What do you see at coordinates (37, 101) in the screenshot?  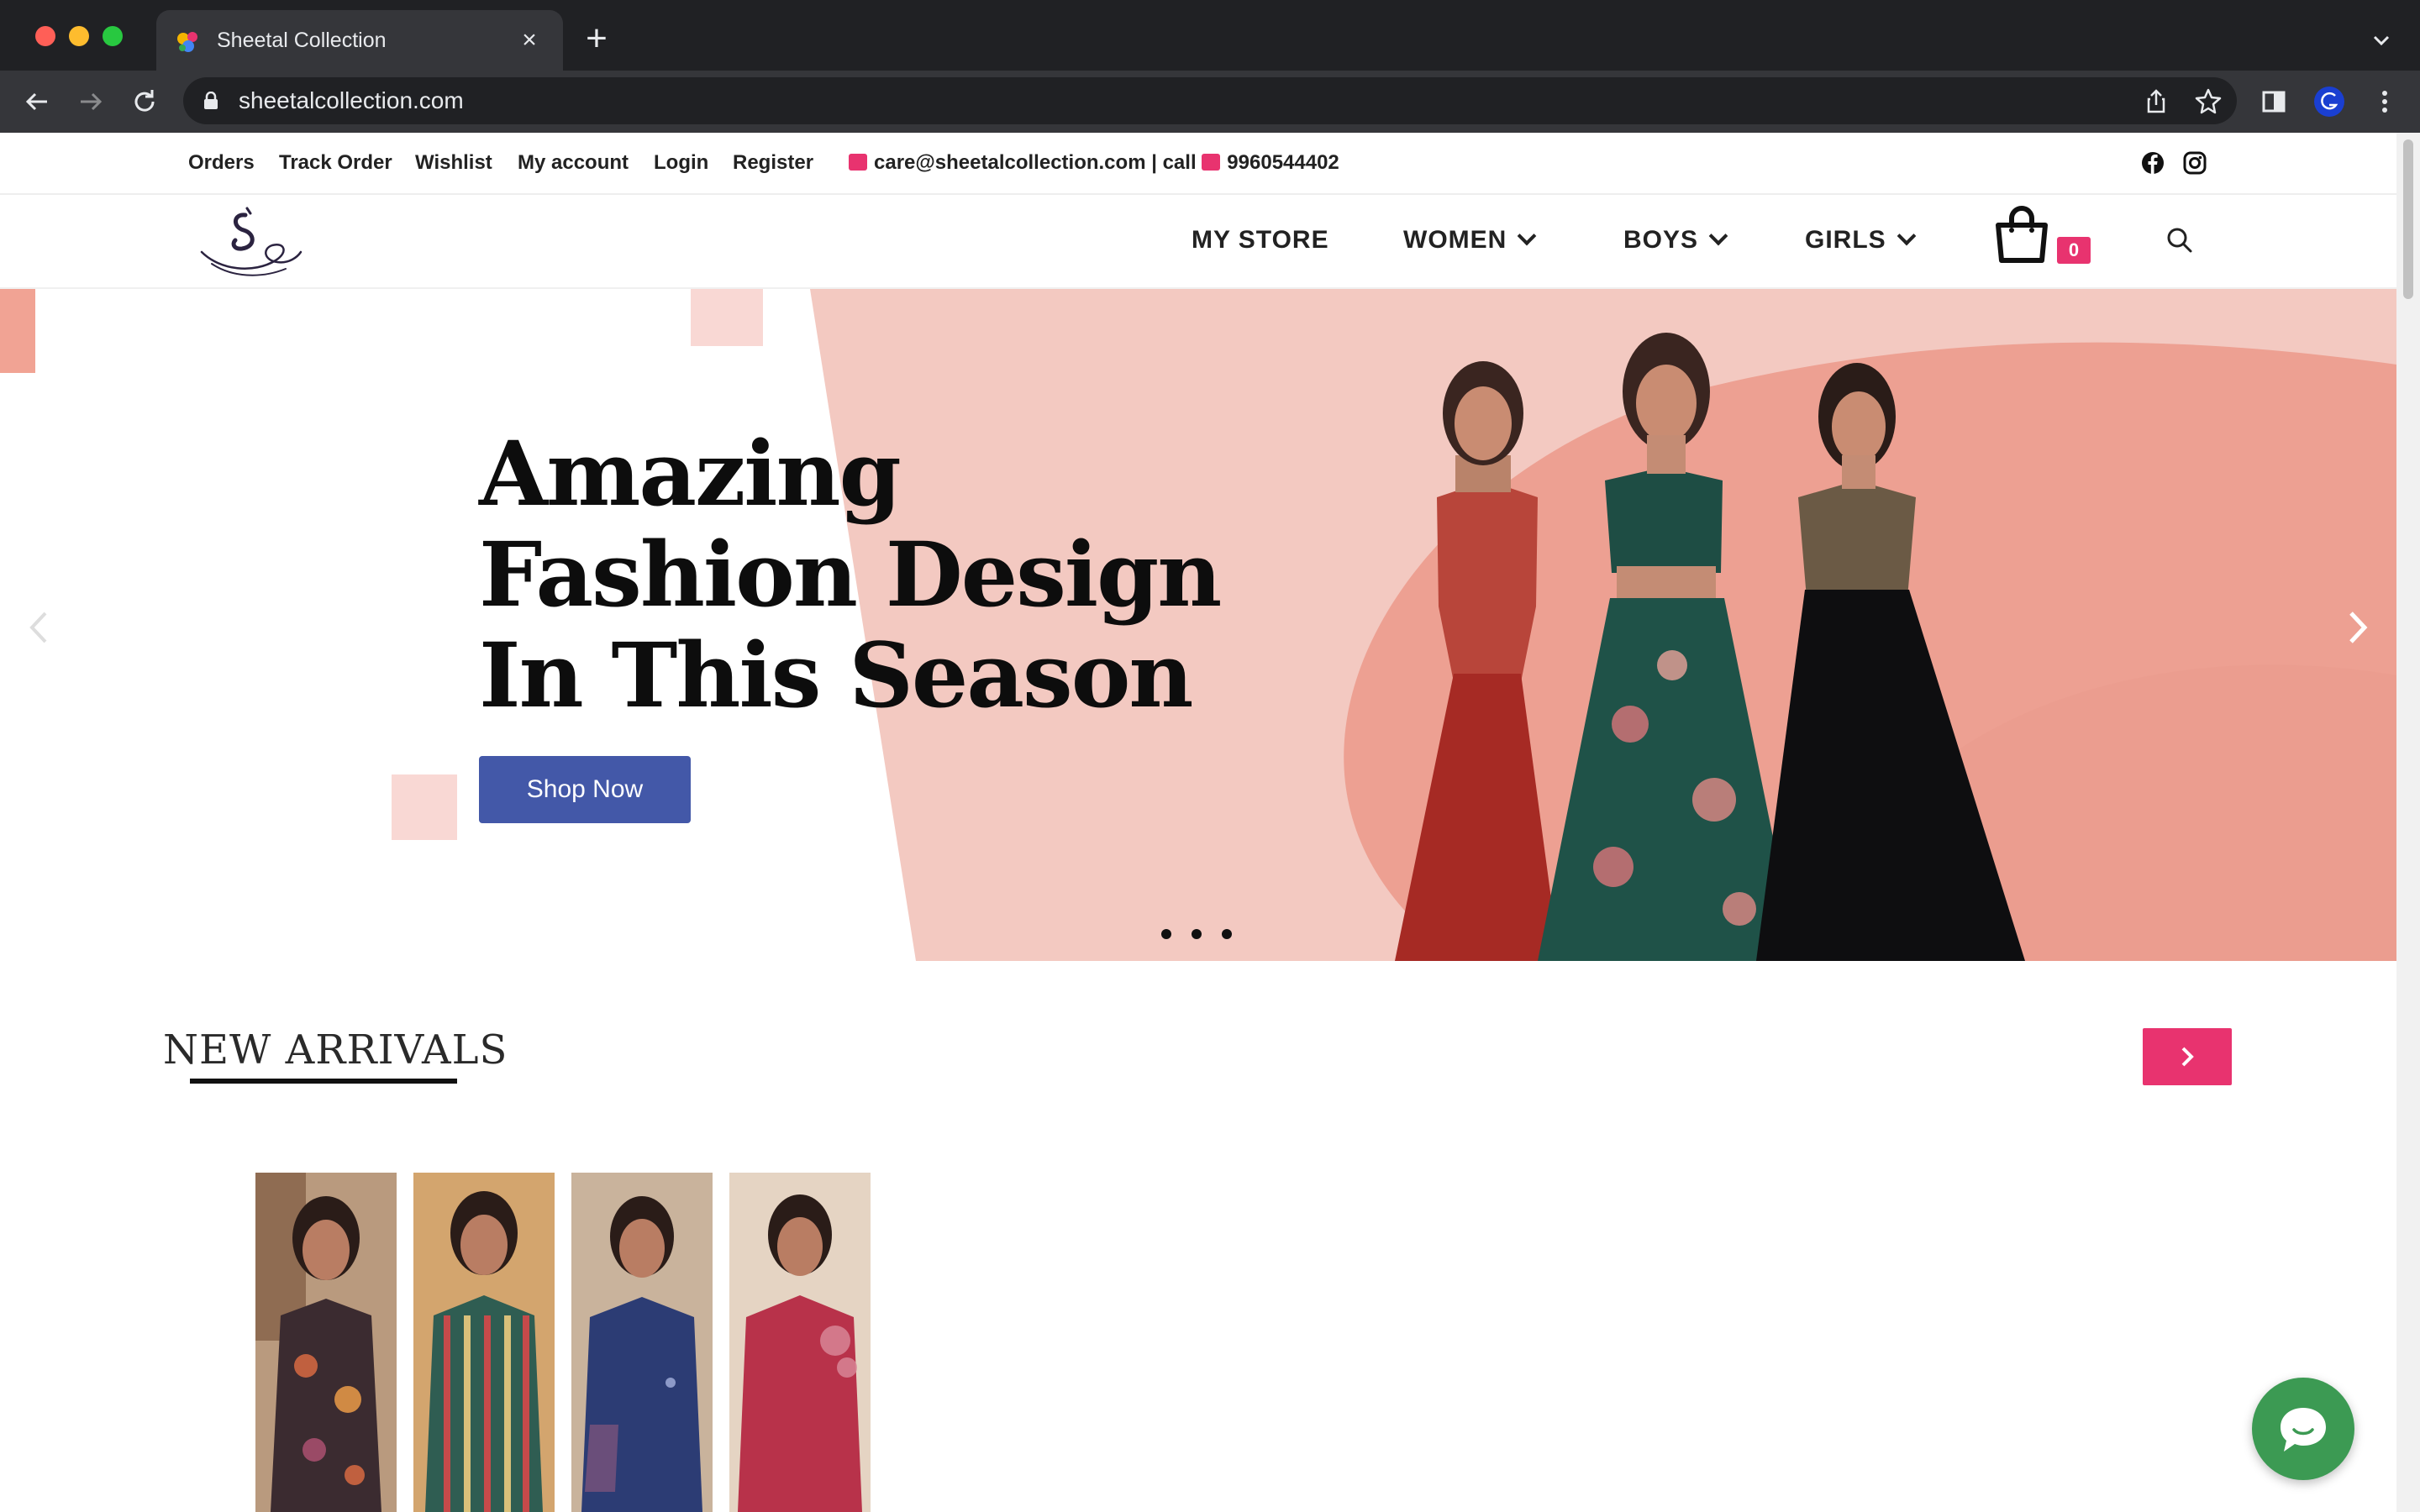 I see `back-arrow-icon` at bounding box center [37, 101].